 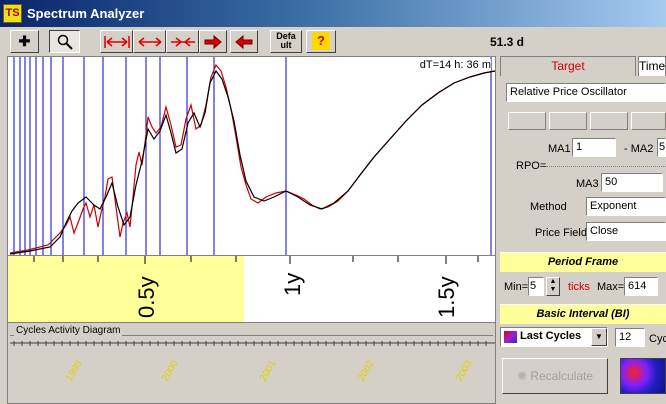 What do you see at coordinates (562, 376) in the screenshot?
I see `recalculate-label: Recalculate` at bounding box center [562, 376].